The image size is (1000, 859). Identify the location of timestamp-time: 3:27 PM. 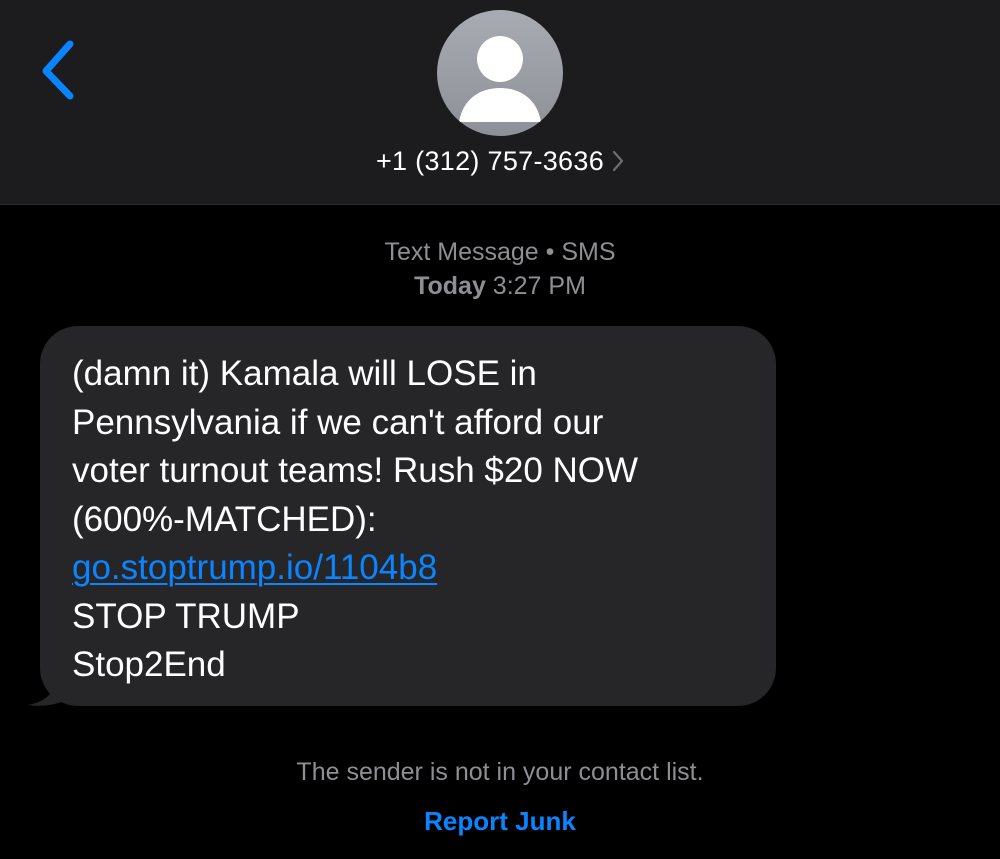
(539, 286).